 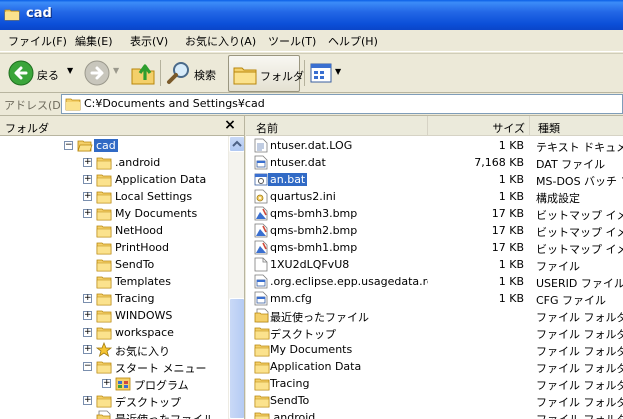 What do you see at coordinates (149, 41) in the screenshot?
I see `menu-view: 表示(V)` at bounding box center [149, 41].